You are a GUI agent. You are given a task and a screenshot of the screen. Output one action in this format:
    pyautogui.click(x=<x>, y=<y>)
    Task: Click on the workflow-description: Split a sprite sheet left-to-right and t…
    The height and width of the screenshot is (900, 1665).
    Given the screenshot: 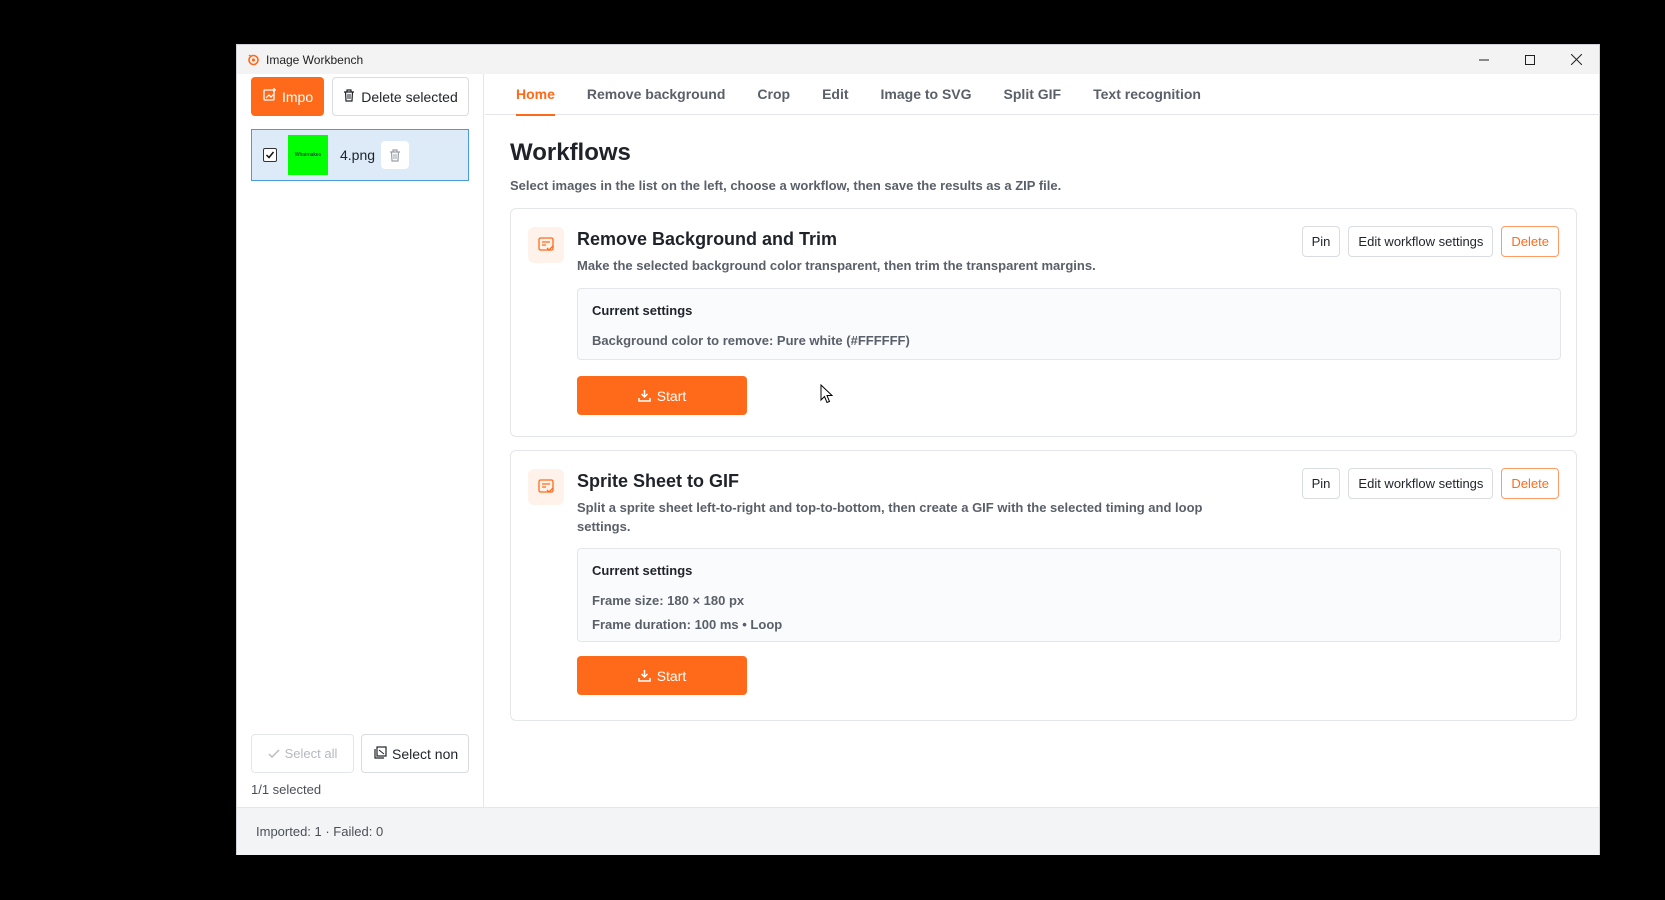 What is the action you would take?
    pyautogui.click(x=890, y=517)
    